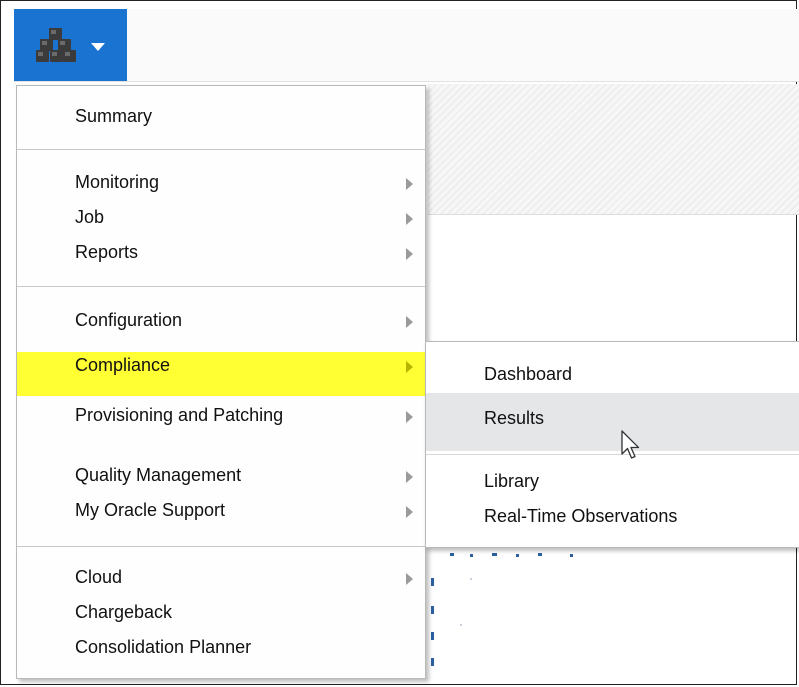  Describe the element at coordinates (129, 320) in the screenshot. I see `menu-item-label: Configuration` at that location.